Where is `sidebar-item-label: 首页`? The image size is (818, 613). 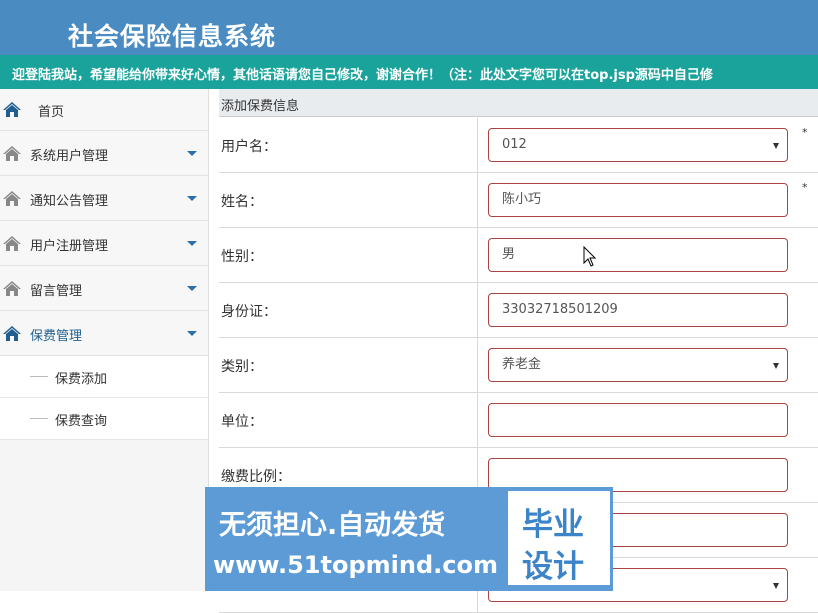 sidebar-item-label: 首页 is located at coordinates (51, 112).